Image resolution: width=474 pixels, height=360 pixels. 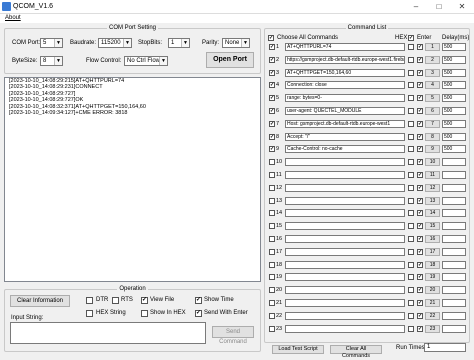 I want to click on command-send-button: 17, so click(x=432, y=251).